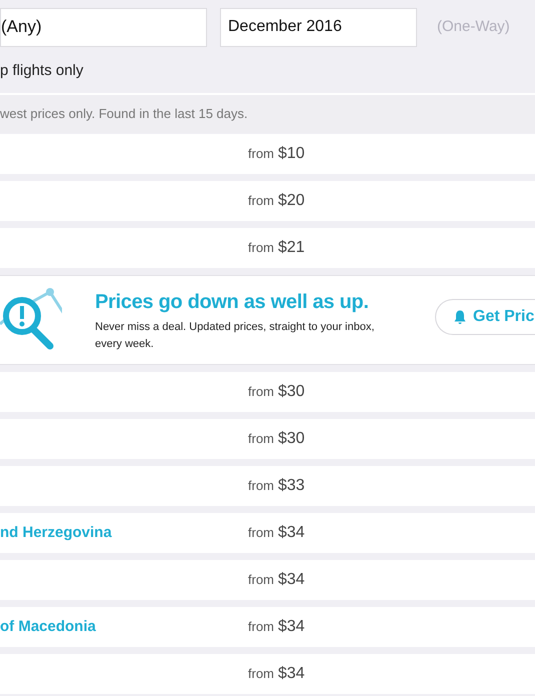 The image size is (535, 696). I want to click on price: $10, so click(291, 154).